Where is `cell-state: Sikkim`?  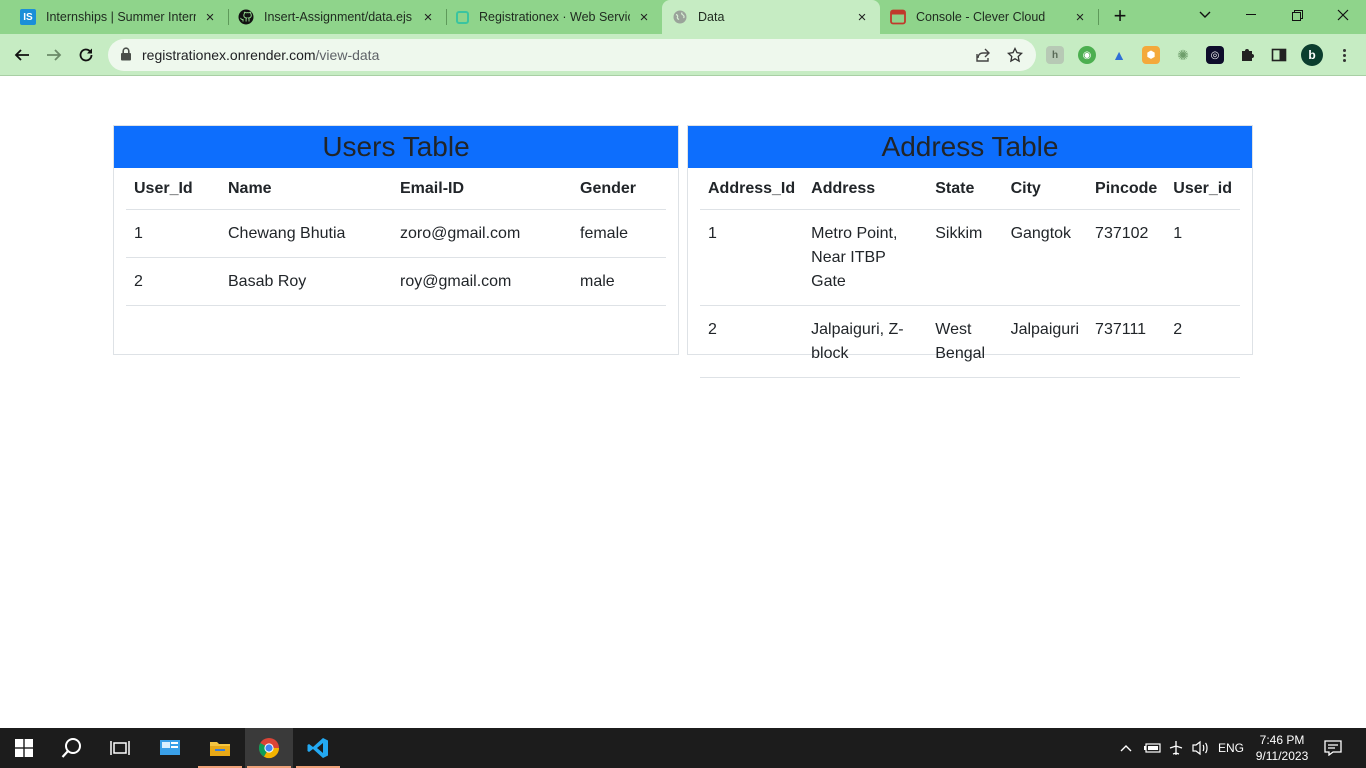 cell-state: Sikkim is located at coordinates (965, 257).